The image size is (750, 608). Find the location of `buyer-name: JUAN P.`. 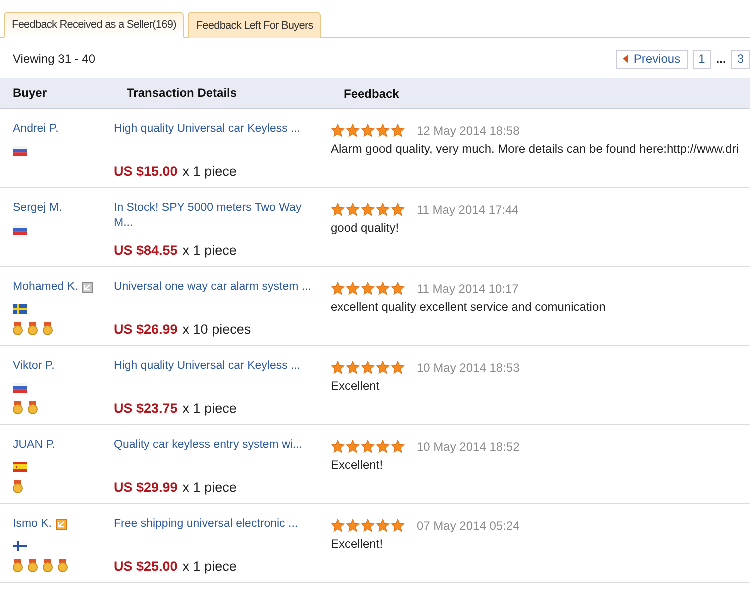

buyer-name: JUAN P. is located at coordinates (34, 445).